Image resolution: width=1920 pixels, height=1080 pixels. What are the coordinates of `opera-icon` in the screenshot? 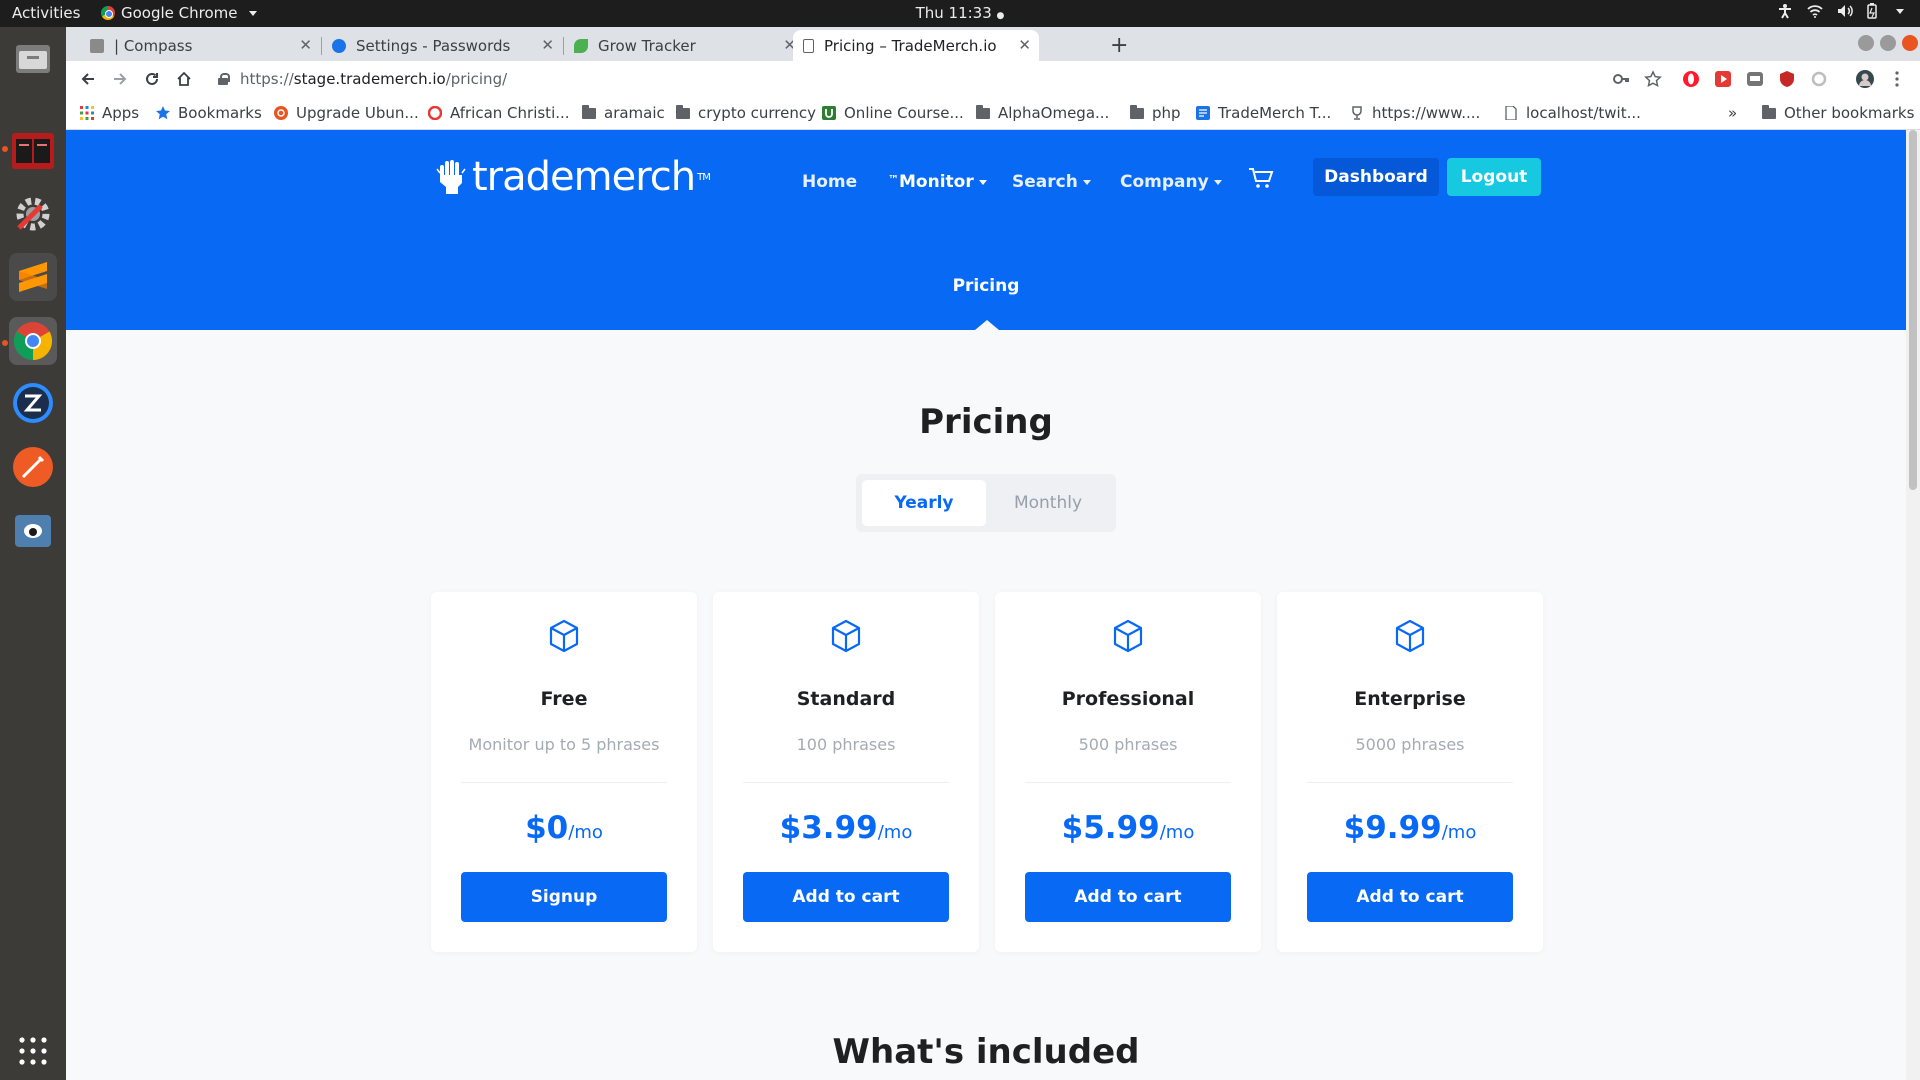 It's located at (435, 113).